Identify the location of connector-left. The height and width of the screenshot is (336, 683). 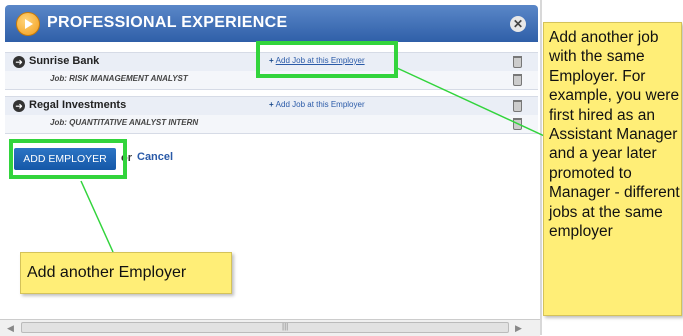
(97, 216).